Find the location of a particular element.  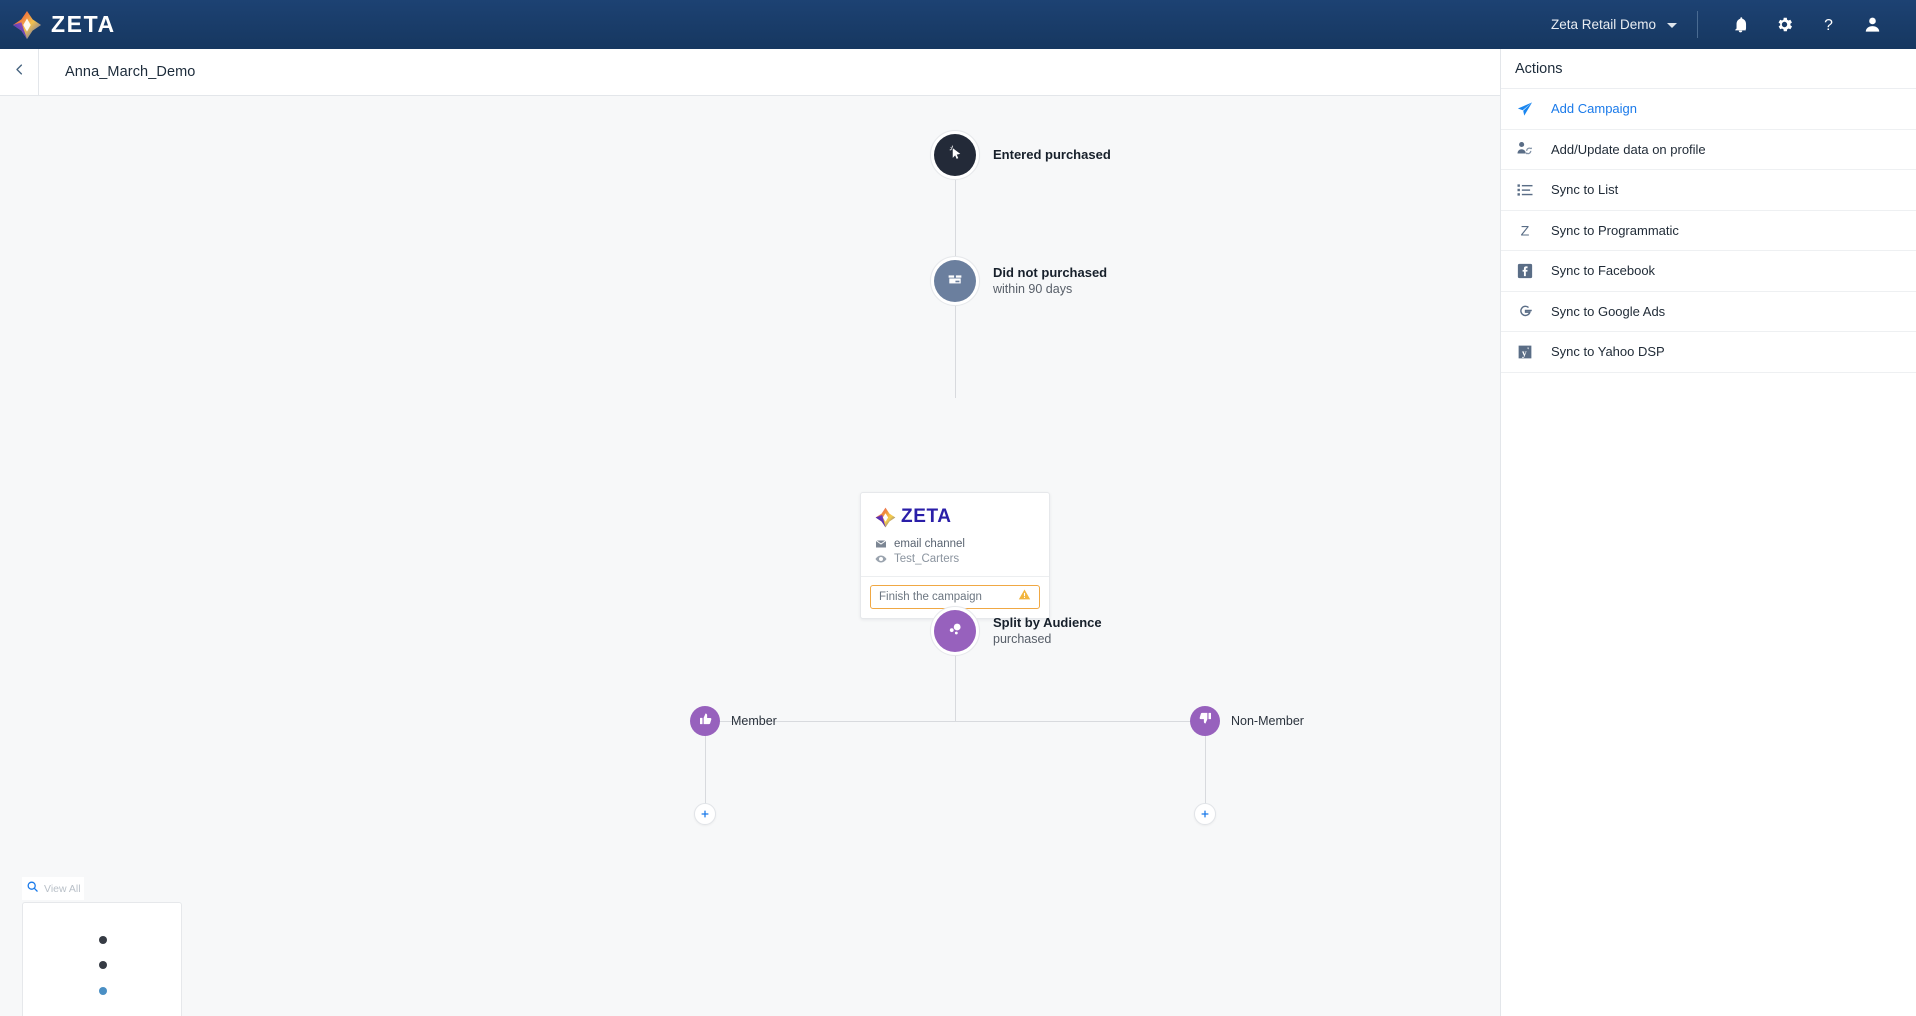

profile-update-icon is located at coordinates (1525, 149).